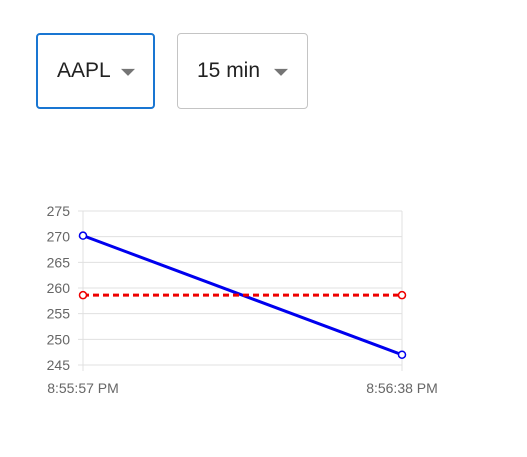  I want to click on y-tick-label: 265, so click(59, 262).